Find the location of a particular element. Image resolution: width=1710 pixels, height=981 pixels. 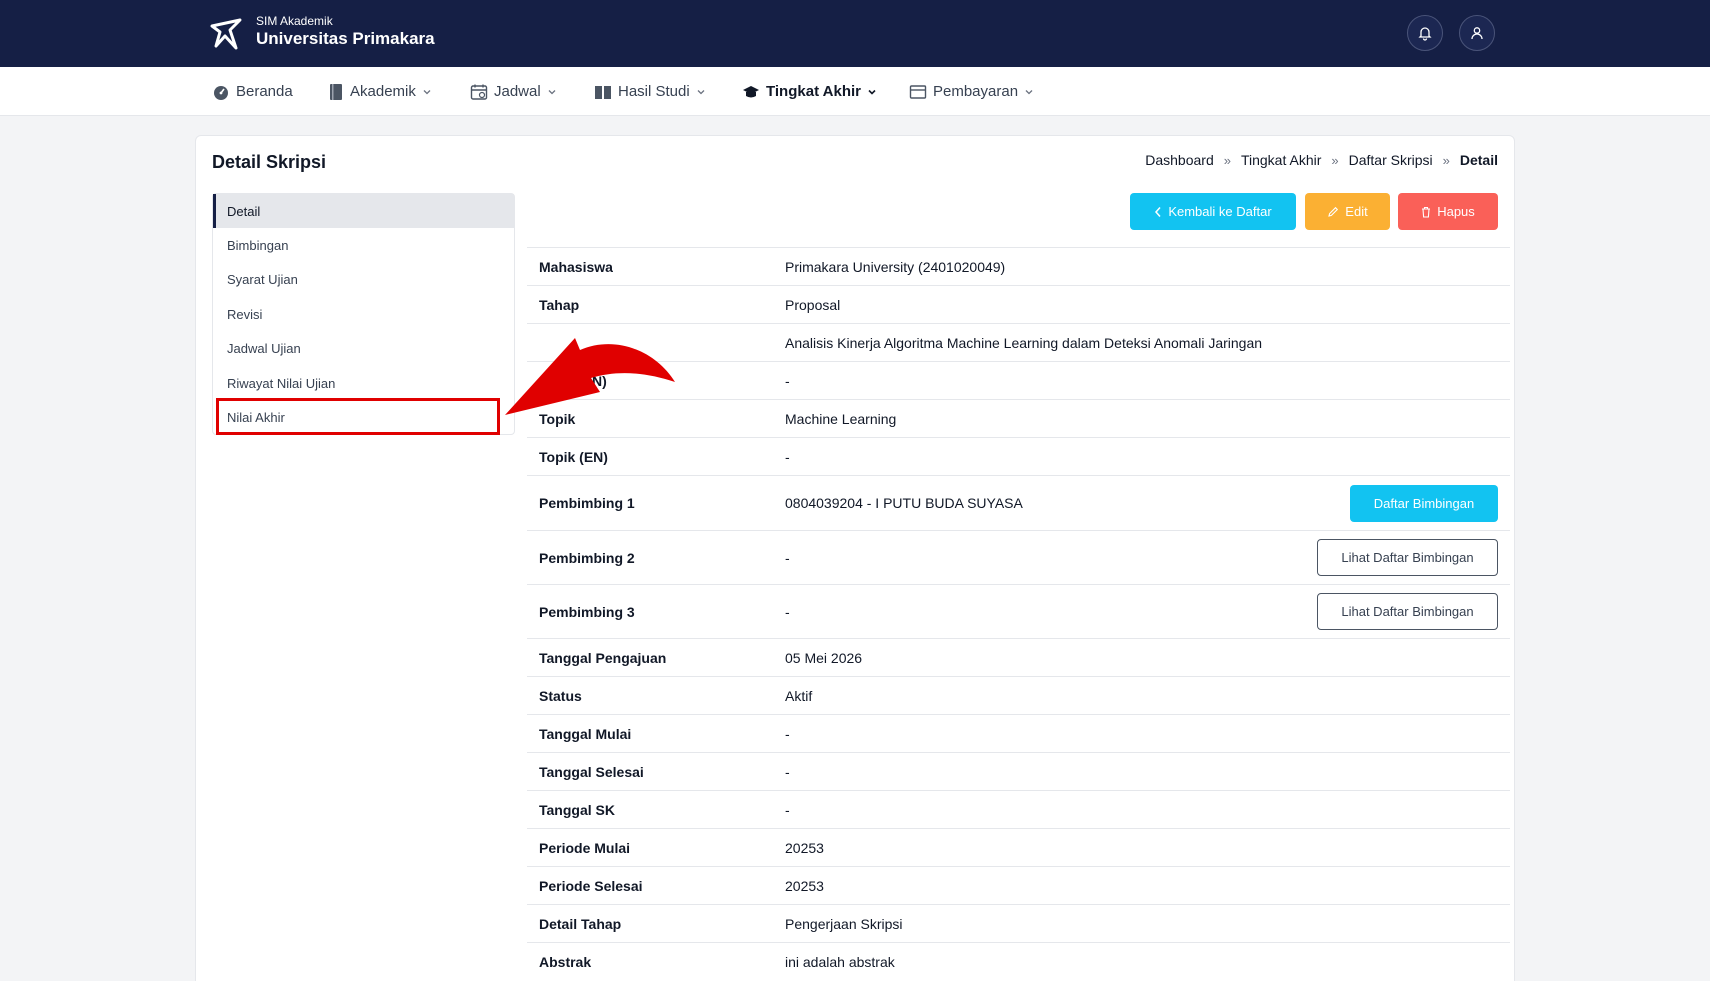

table-row: Periode Selesai 20253 is located at coordinates (1018, 885).